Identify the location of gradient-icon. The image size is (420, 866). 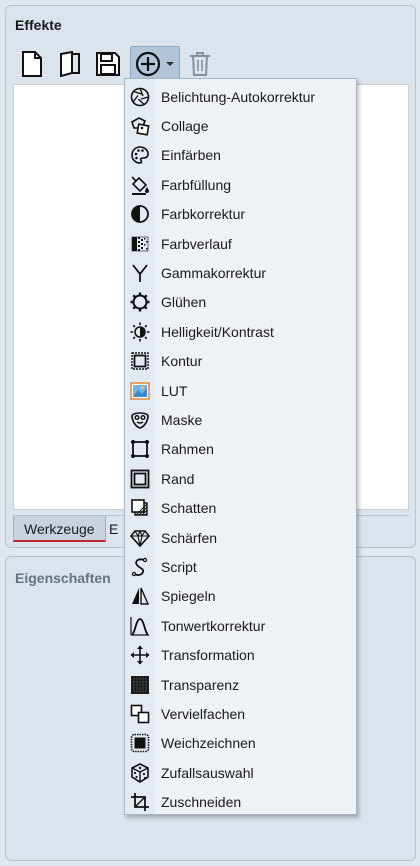
(140, 243).